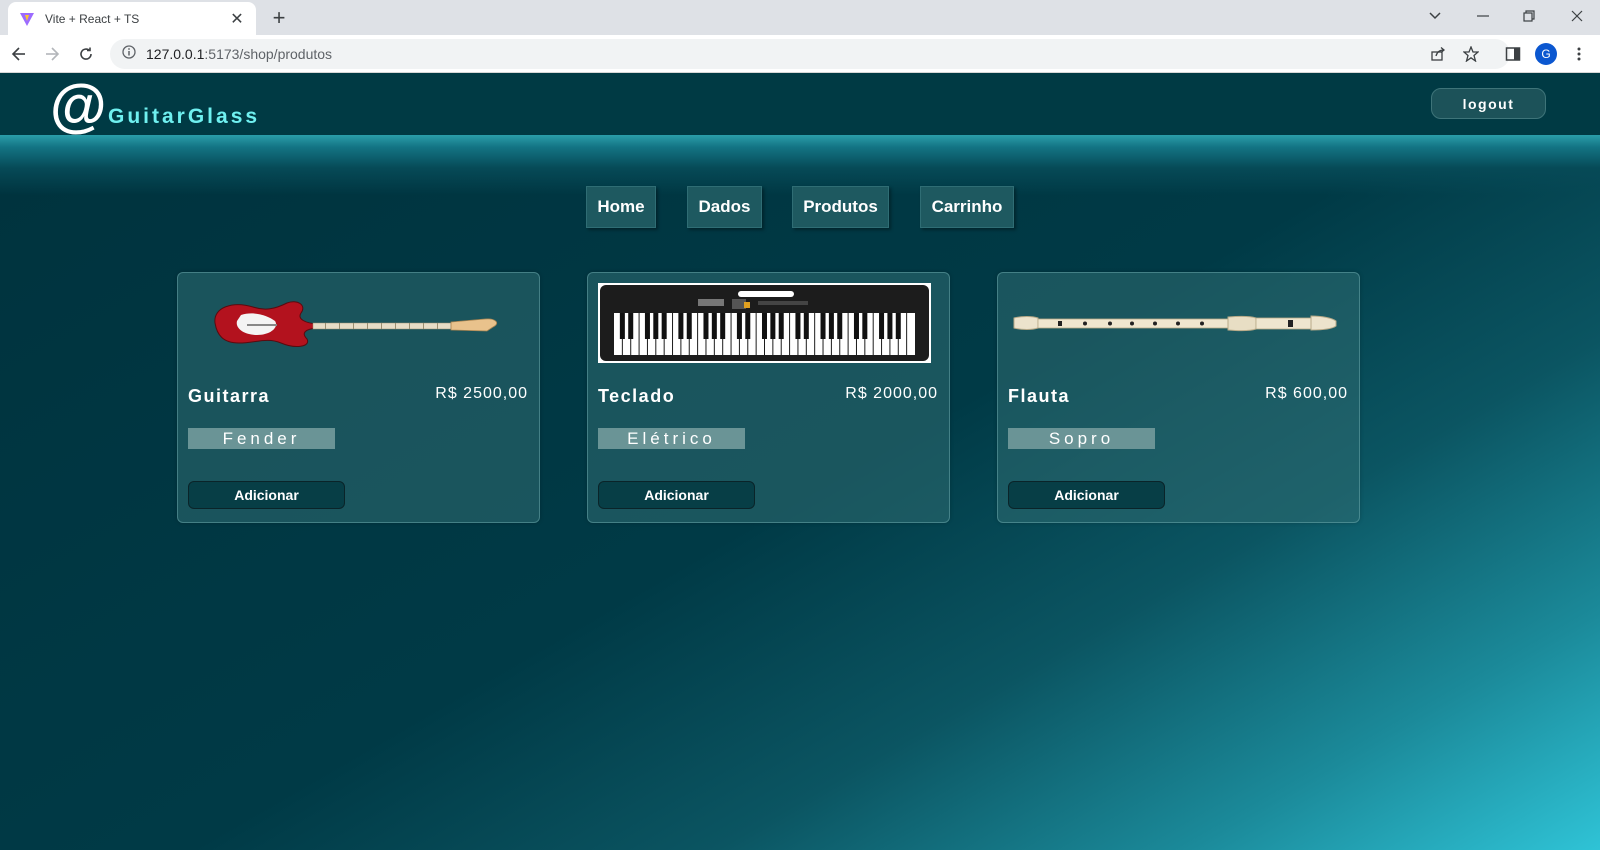 The width and height of the screenshot is (1600, 850). Describe the element at coordinates (86, 54) in the screenshot. I see `reload-icon` at that location.